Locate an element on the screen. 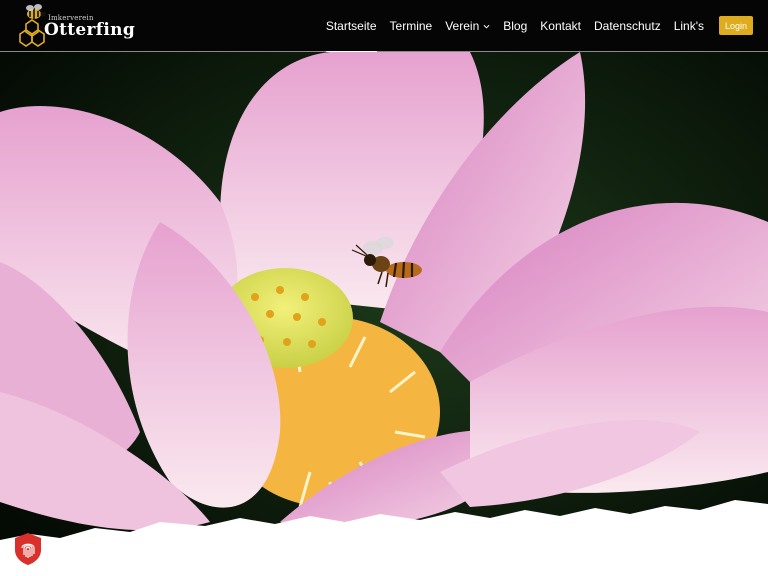 This screenshot has height=576, width=768. nav-item-kontakt: Kontakt is located at coordinates (560, 26).